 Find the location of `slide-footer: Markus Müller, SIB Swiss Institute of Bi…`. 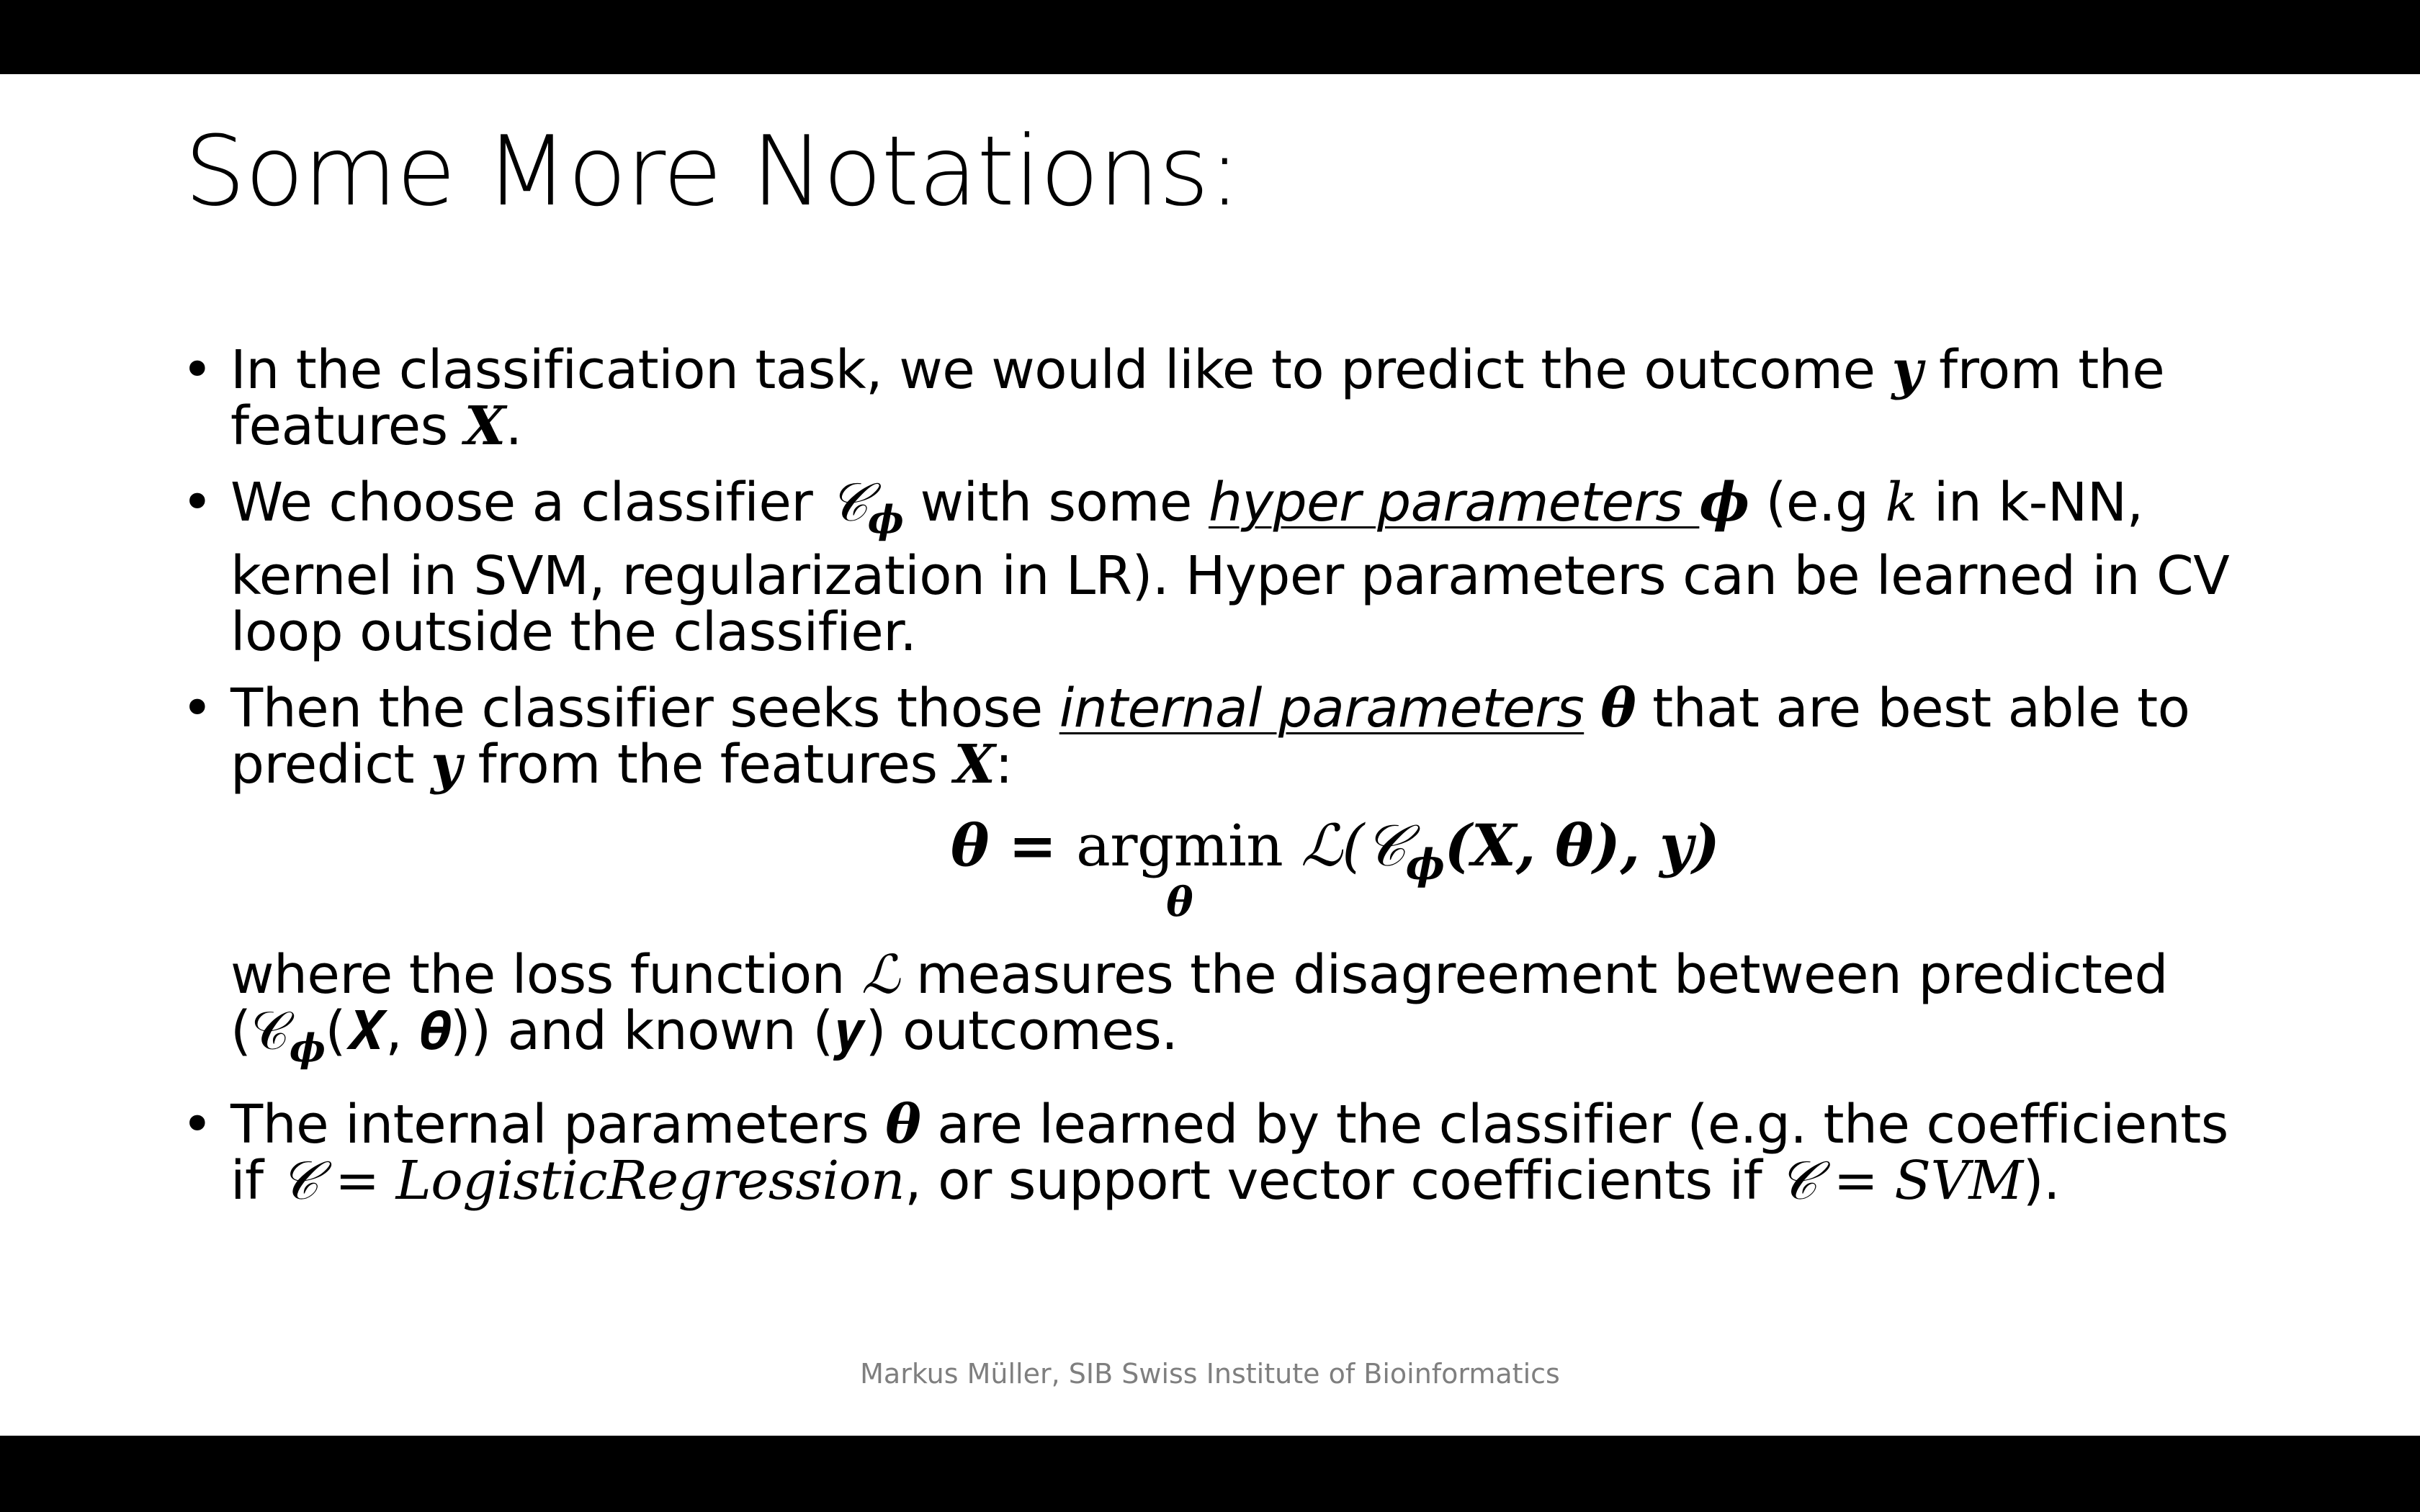

slide-footer: Markus Müller, SIB Swiss Institute of Bi… is located at coordinates (1210, 1374).